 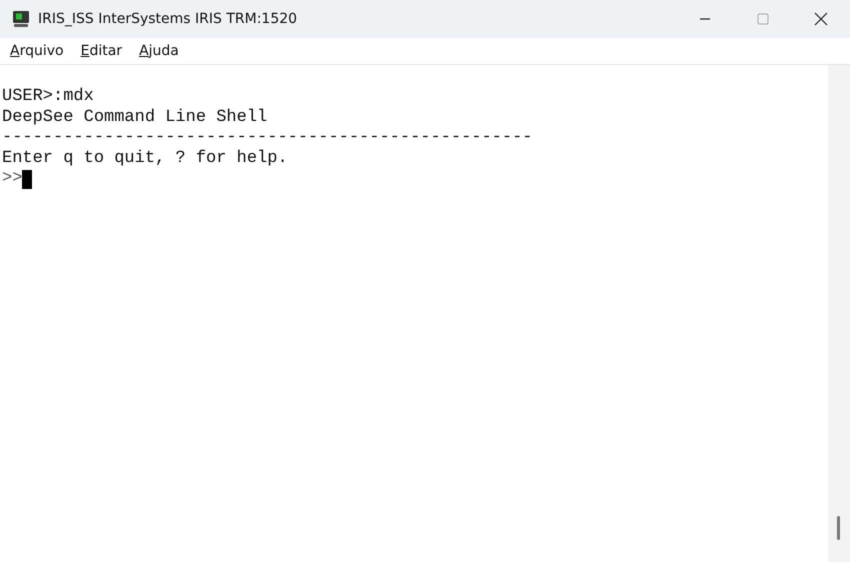 I want to click on window-title: IRIS_ISS InterSystems IRIS TRM:1520, so click(x=168, y=19).